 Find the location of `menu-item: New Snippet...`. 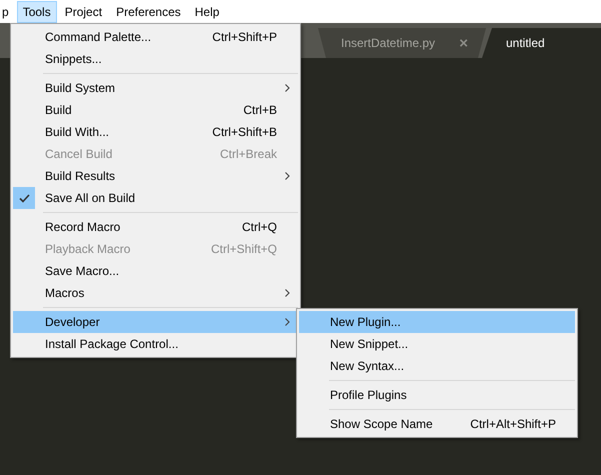

menu-item: New Snippet... is located at coordinates (437, 344).